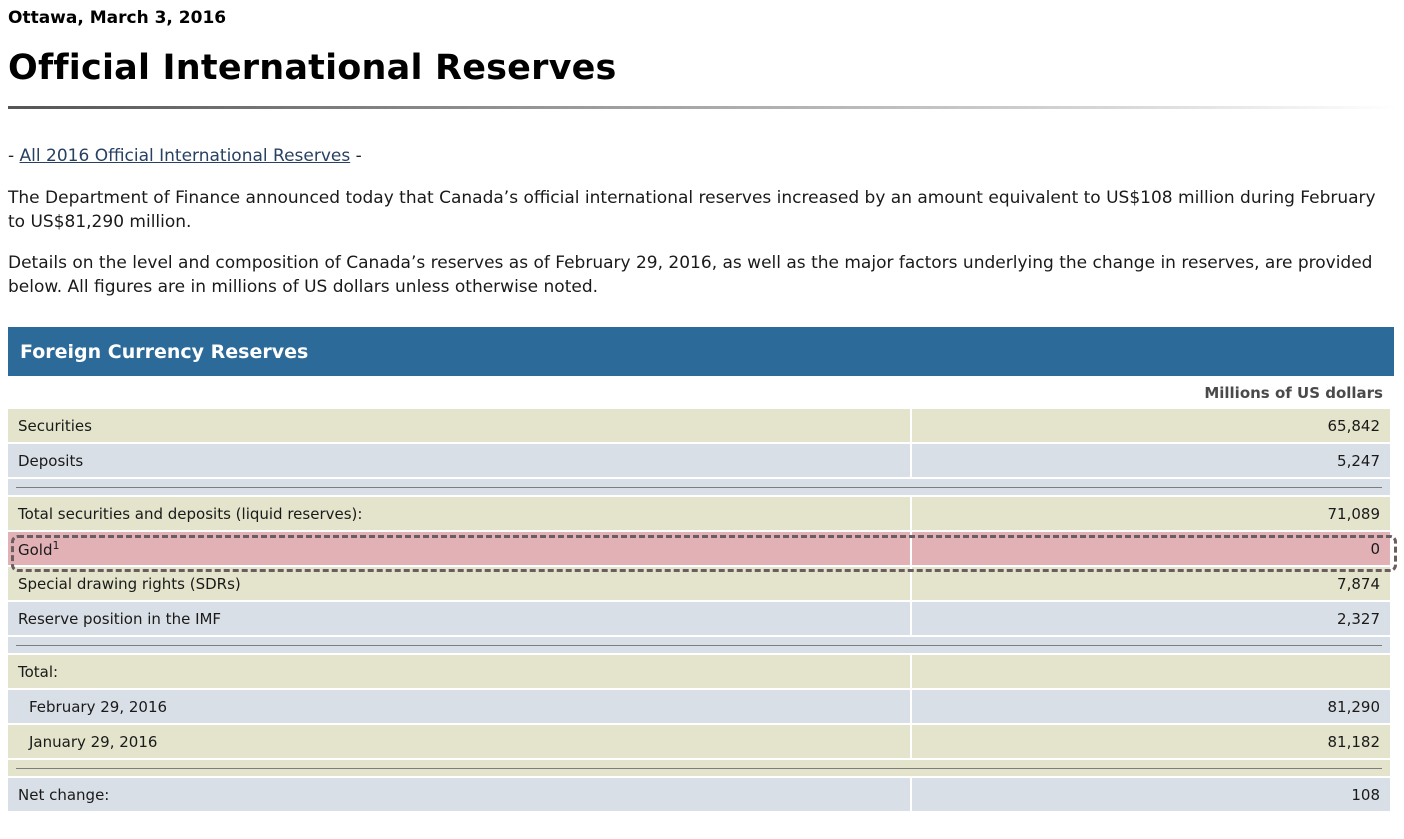 The width and height of the screenshot is (1404, 839). I want to click on row-value, so click(1151, 671).